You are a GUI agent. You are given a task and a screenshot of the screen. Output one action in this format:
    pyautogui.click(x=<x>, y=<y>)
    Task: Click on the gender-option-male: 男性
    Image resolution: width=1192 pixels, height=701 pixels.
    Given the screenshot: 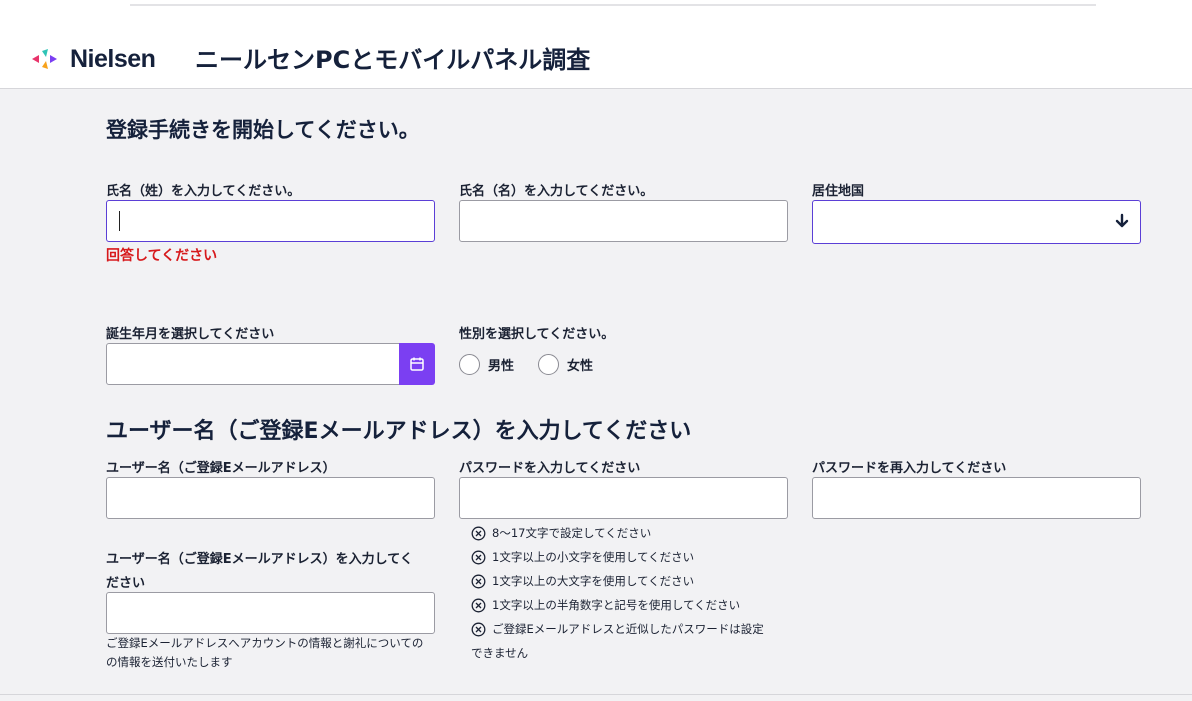 What is the action you would take?
    pyautogui.click(x=486, y=364)
    